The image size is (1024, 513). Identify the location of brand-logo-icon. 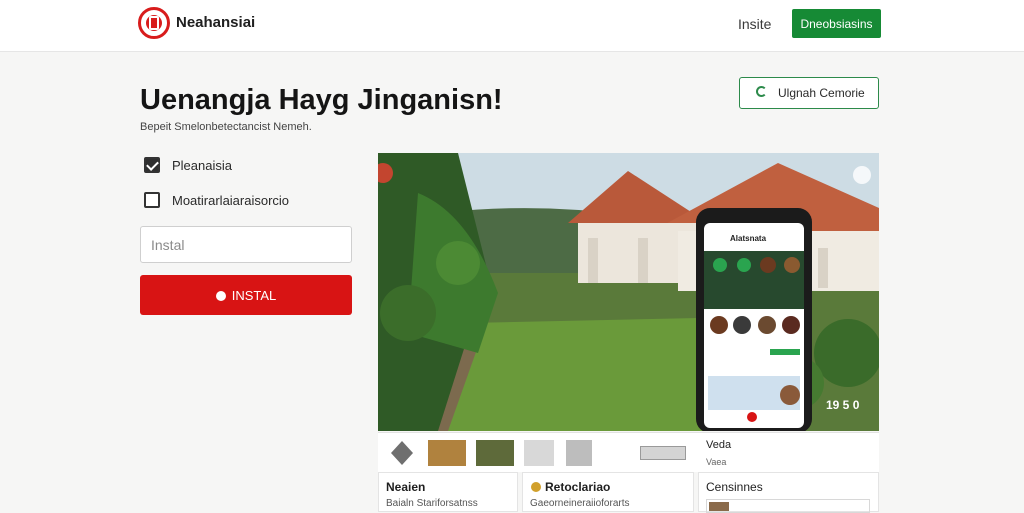
(154, 23).